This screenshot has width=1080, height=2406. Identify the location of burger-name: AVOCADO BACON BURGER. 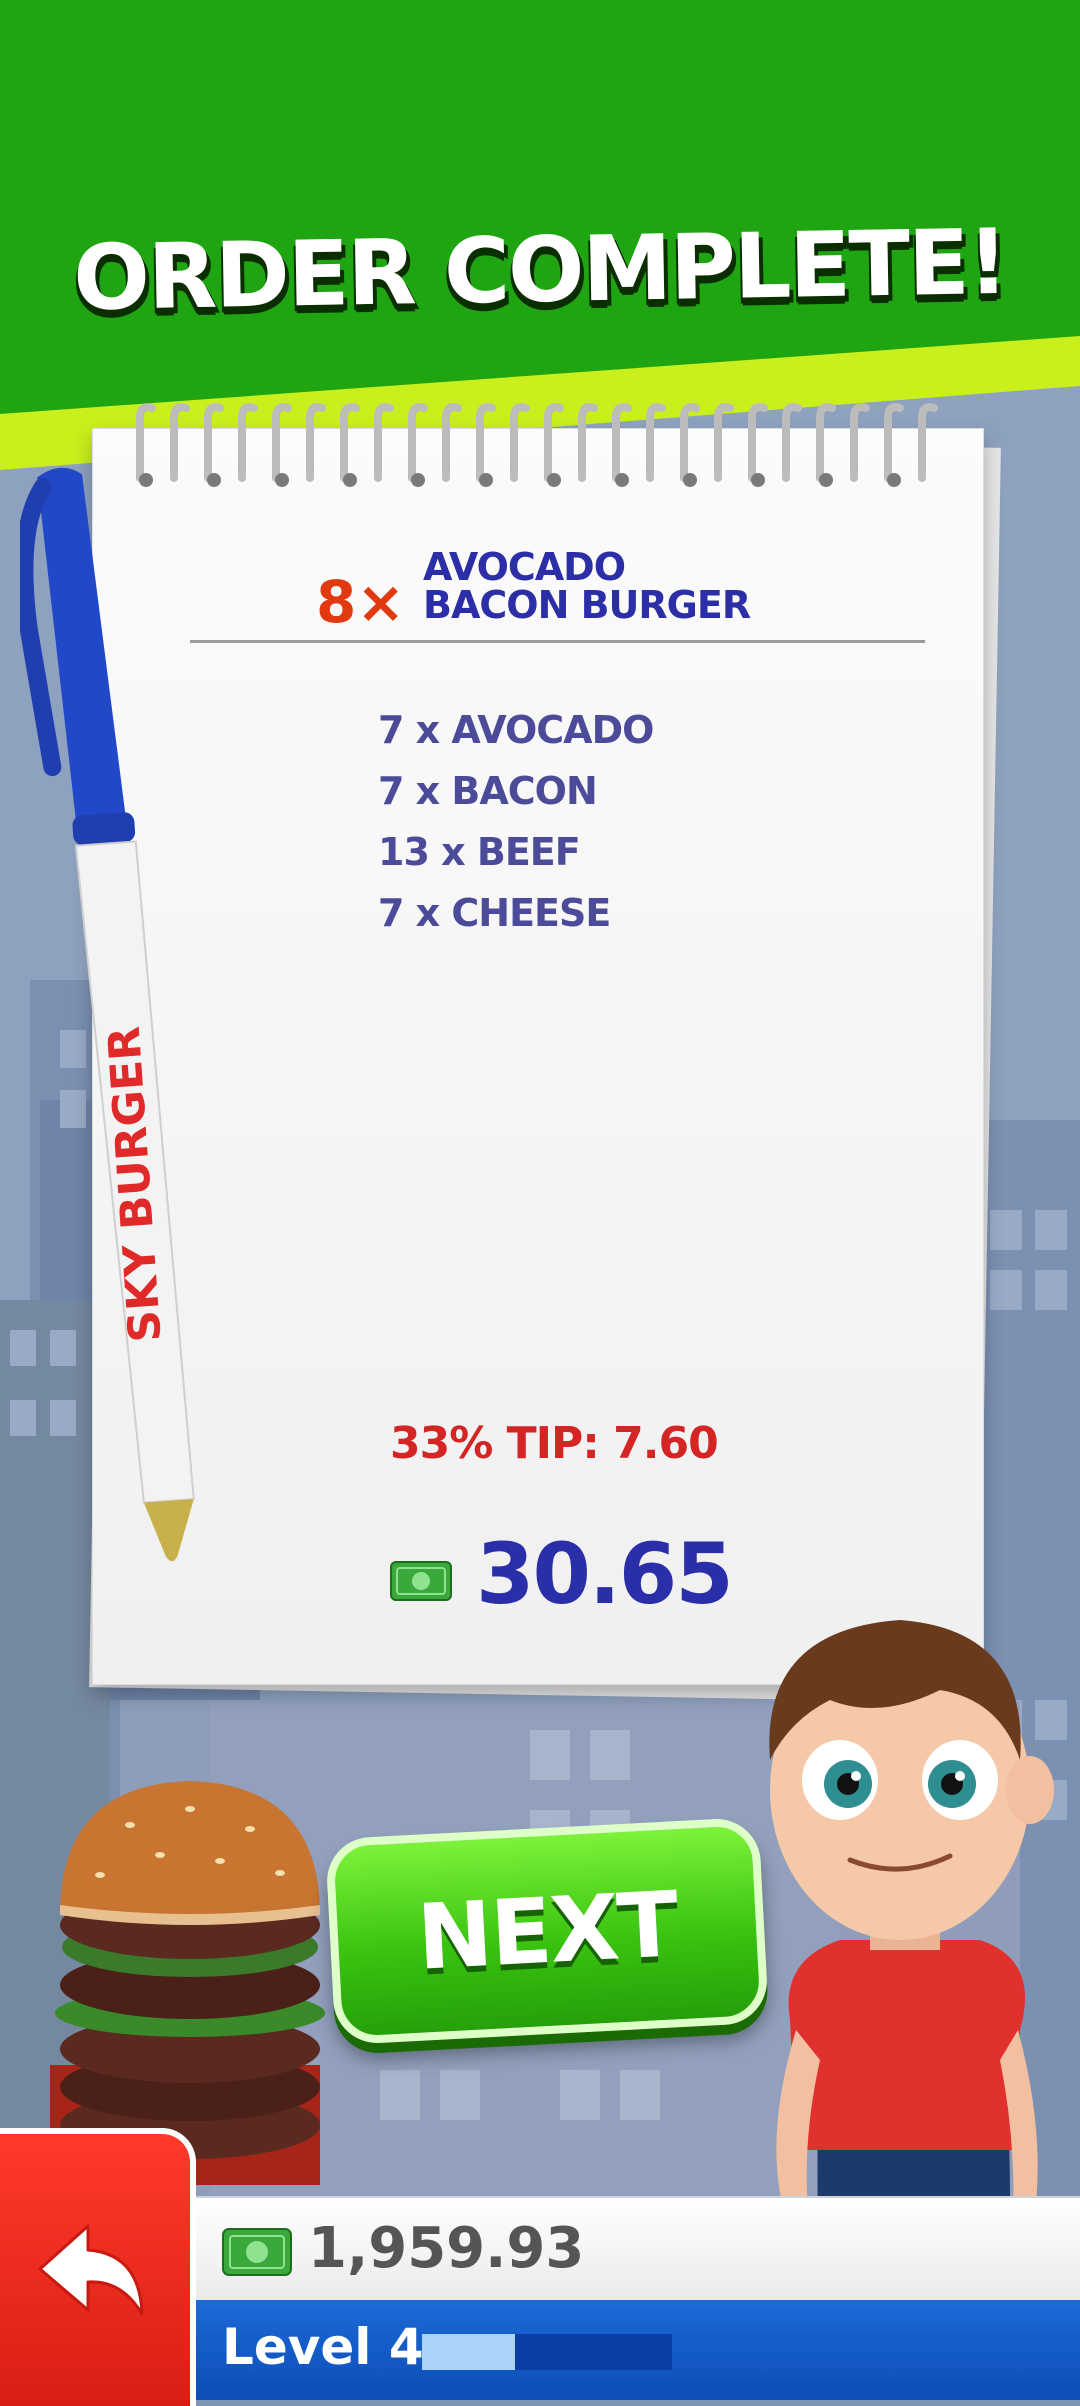
(587, 586).